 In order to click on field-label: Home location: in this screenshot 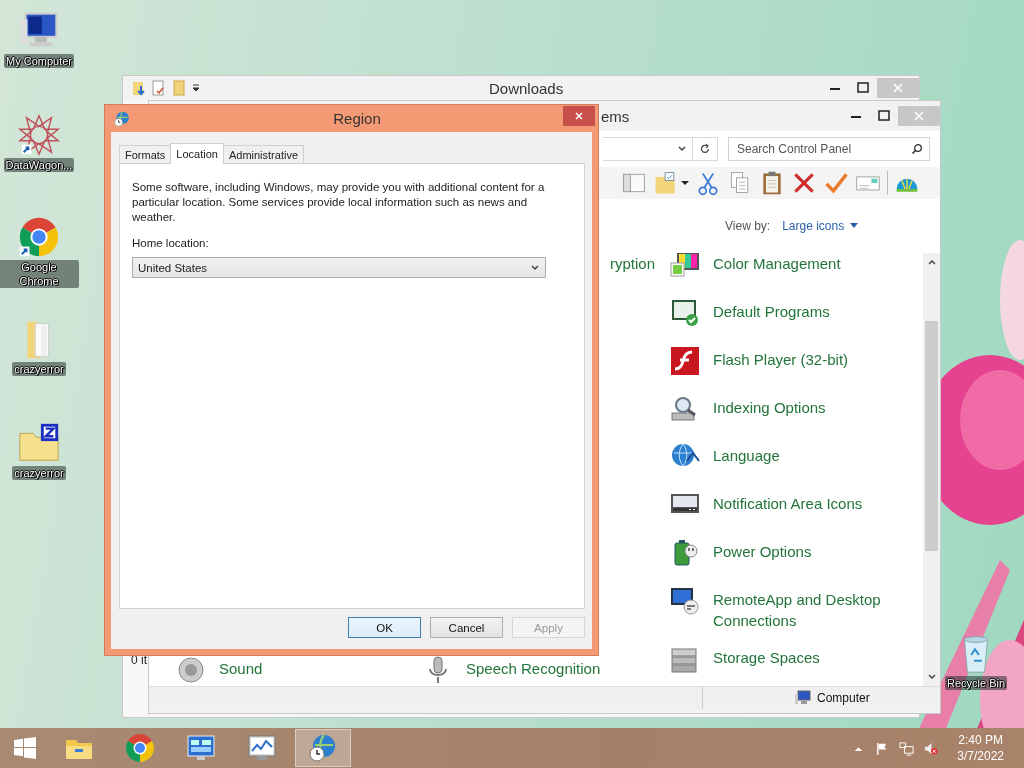, I will do `click(171, 243)`.